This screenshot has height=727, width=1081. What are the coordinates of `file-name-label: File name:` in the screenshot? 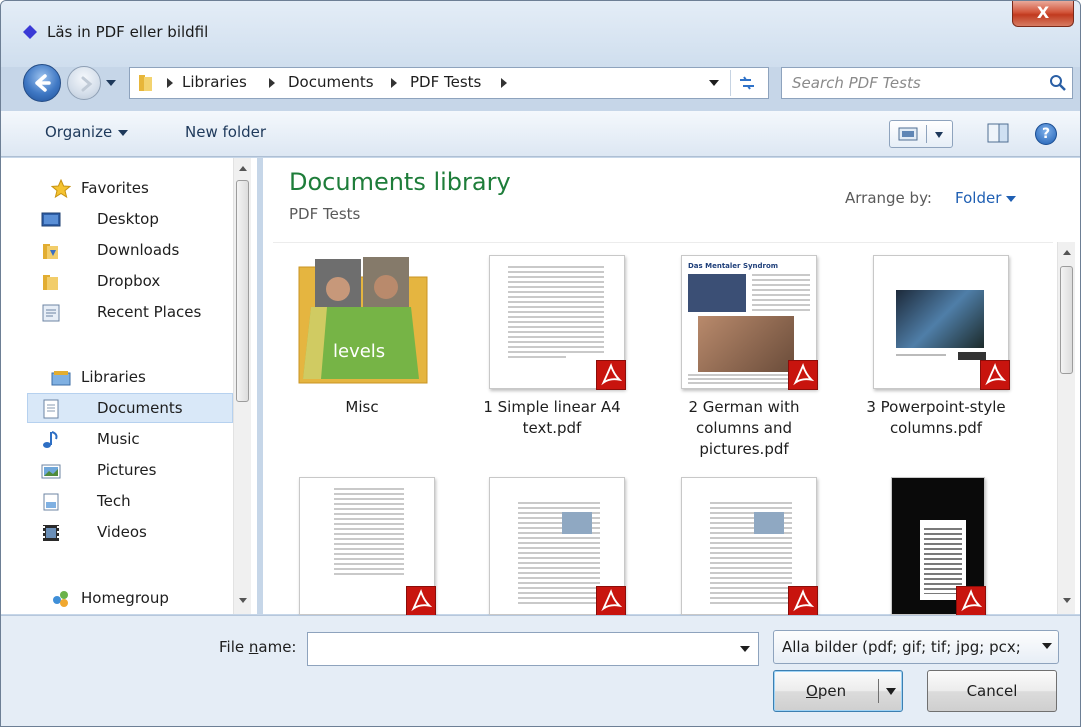 It's located at (257, 647).